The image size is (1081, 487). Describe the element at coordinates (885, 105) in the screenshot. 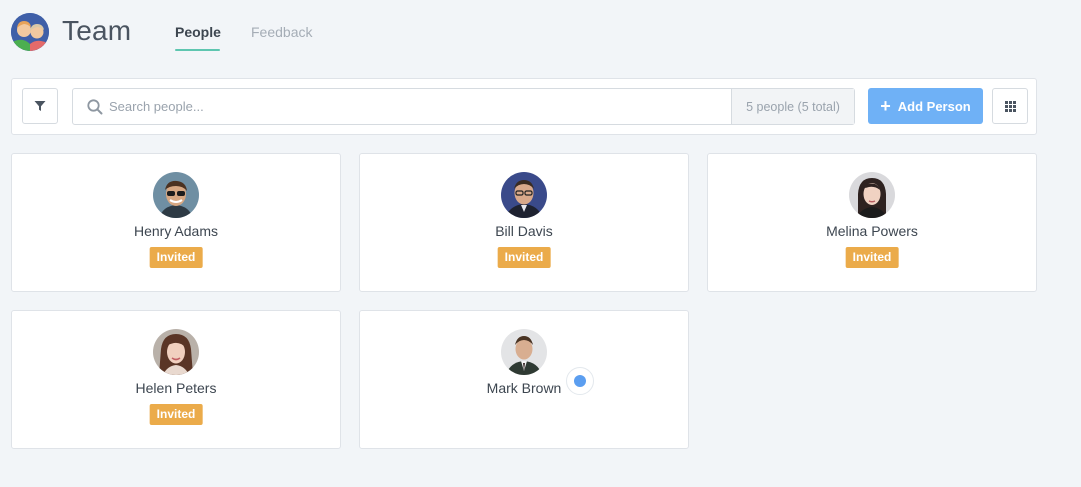

I see `plus-icon: +` at that location.